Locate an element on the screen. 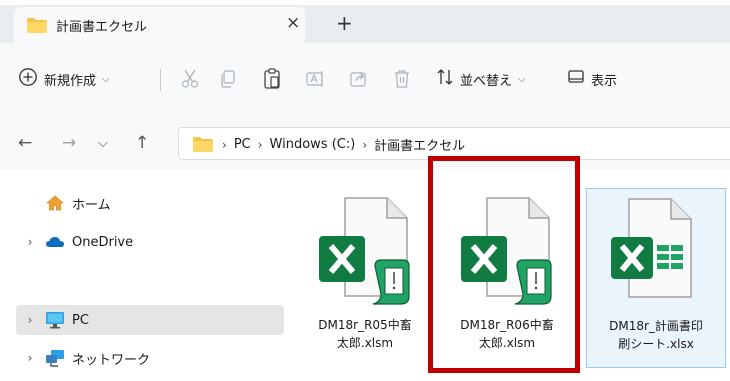 This screenshot has height=381, width=730. sidebar-item-onedrive: › OneDrive is located at coordinates (150, 242).